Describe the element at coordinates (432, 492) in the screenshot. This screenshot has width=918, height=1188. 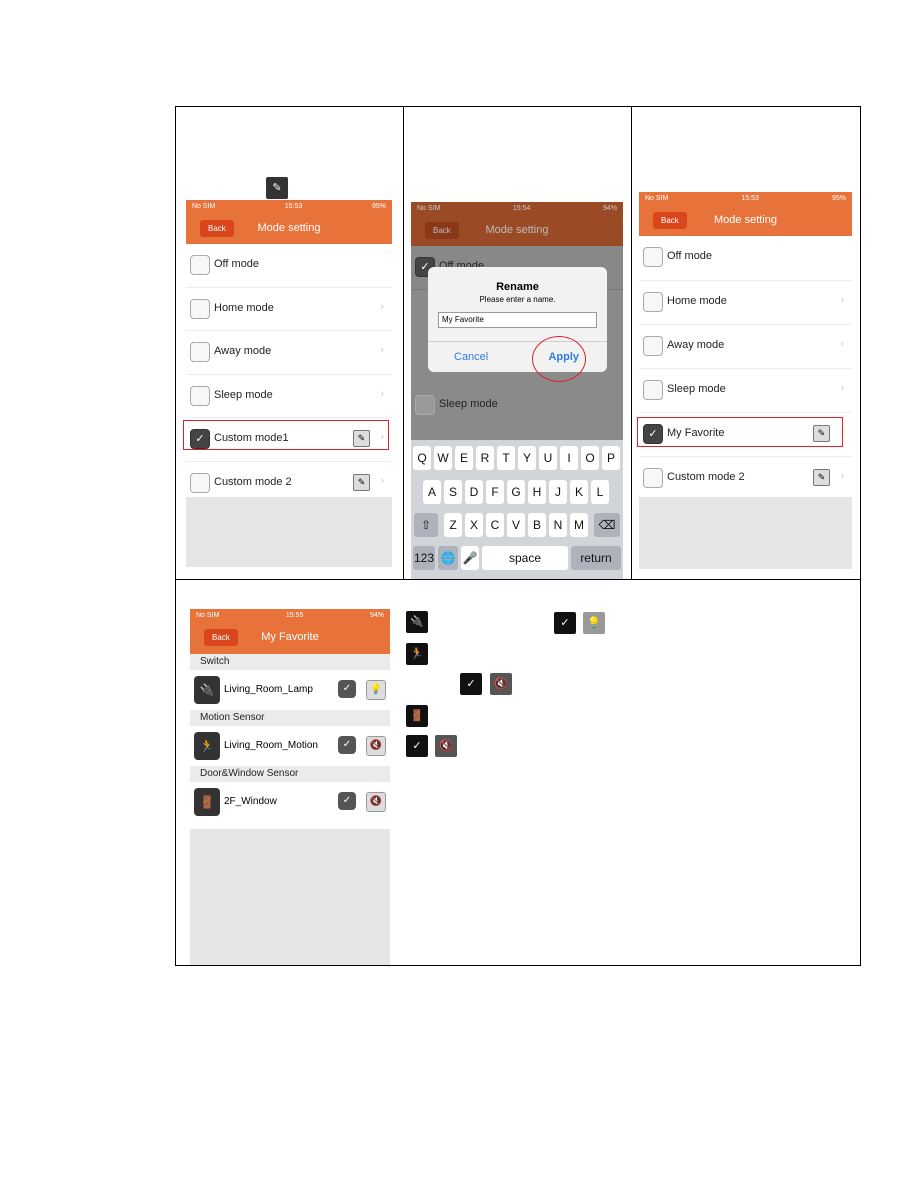
I see `key-a: A` at that location.